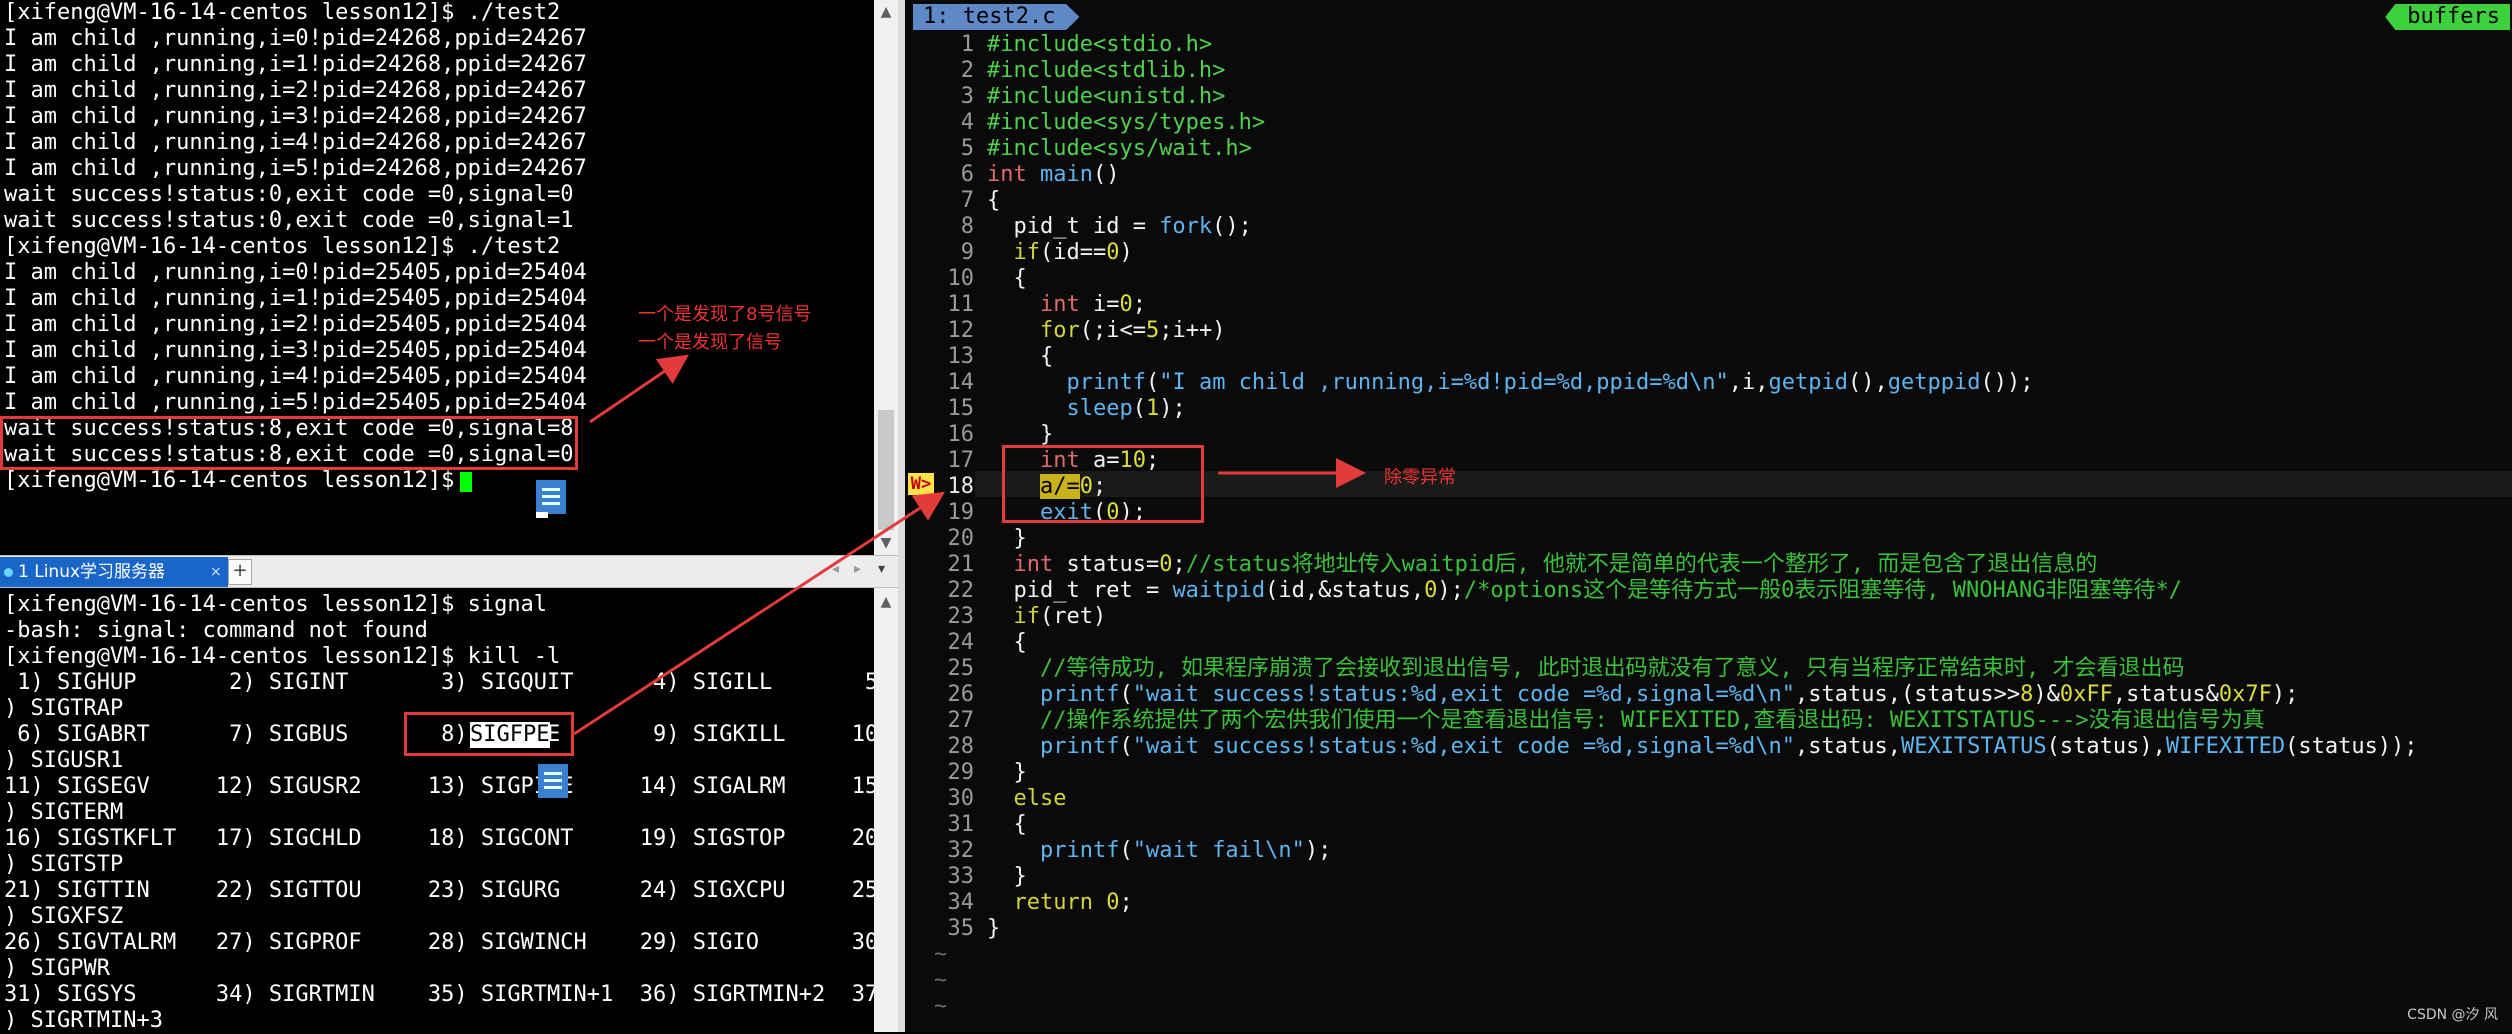 This screenshot has width=2512, height=1034. Describe the element at coordinates (967, 226) in the screenshot. I see `line-number: 8` at that location.